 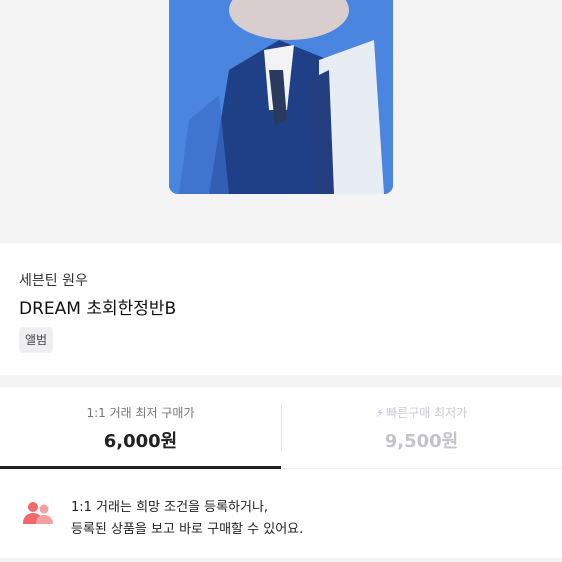 I want to click on quick-price-label: 빠른구매 최저가, so click(x=427, y=413).